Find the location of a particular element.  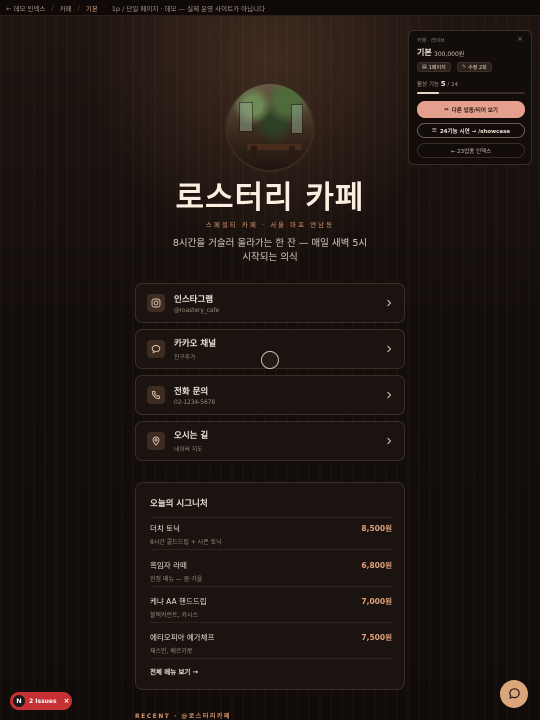

chat-button is located at coordinates (514, 694).